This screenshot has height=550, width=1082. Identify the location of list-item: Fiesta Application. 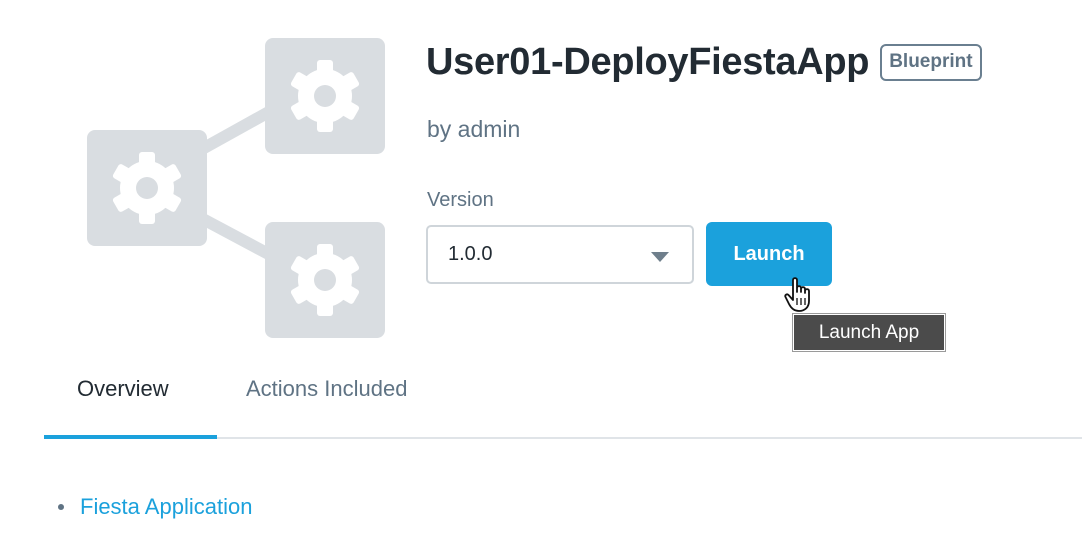
(155, 507).